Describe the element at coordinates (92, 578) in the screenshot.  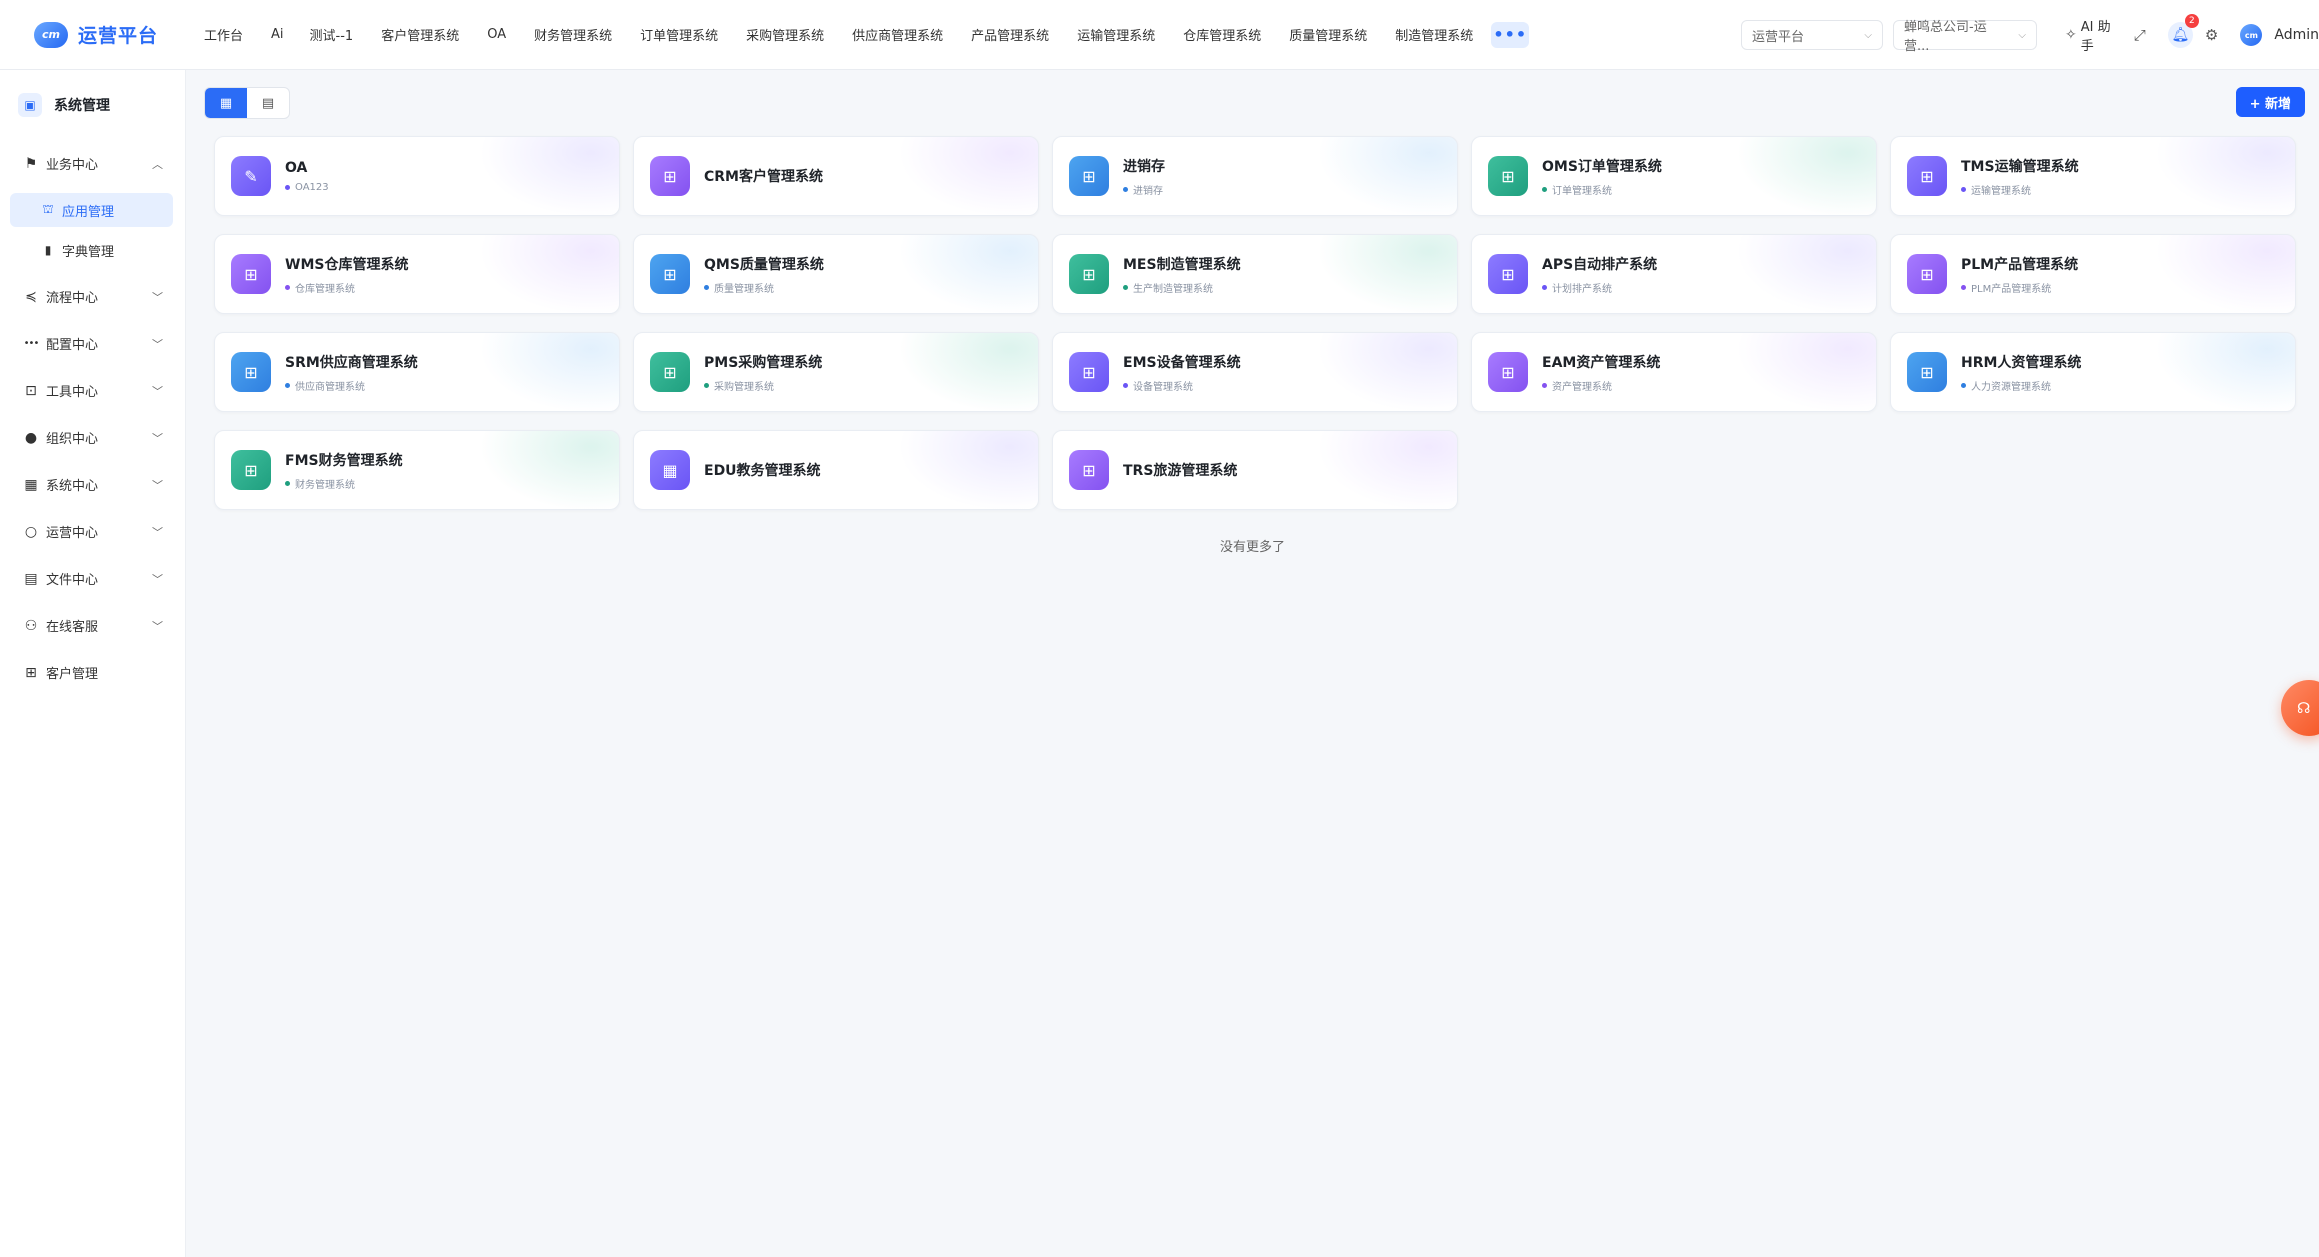
I see `sidebar-item: ▤ 文件中心 ﹀` at that location.